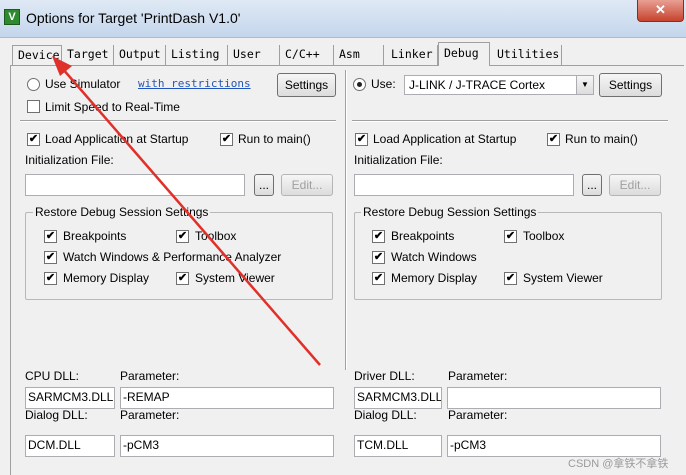 The height and width of the screenshot is (475, 686). What do you see at coordinates (52, 376) in the screenshot?
I see `cpu-dll-label: CPU DLL:` at bounding box center [52, 376].